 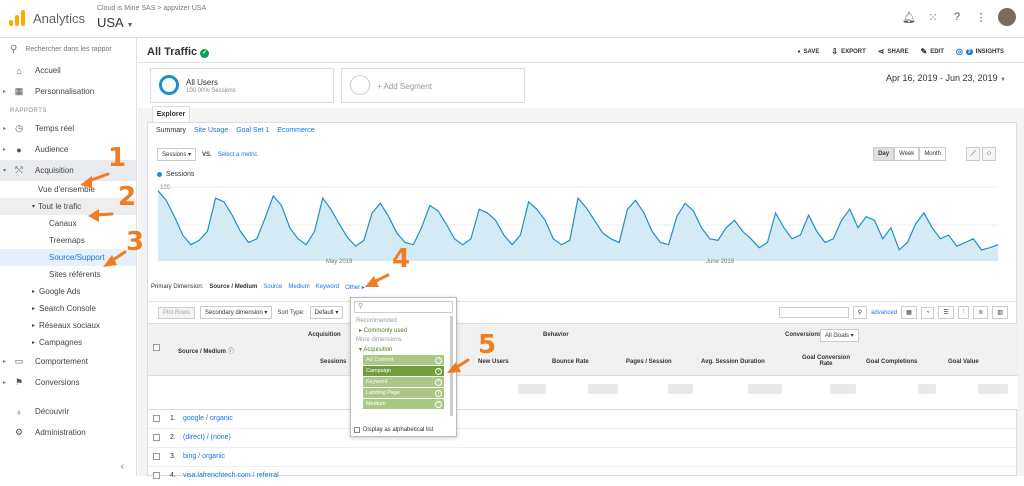 What do you see at coordinates (127, 197) in the screenshot?
I see `annotation-number: 2` at bounding box center [127, 197].